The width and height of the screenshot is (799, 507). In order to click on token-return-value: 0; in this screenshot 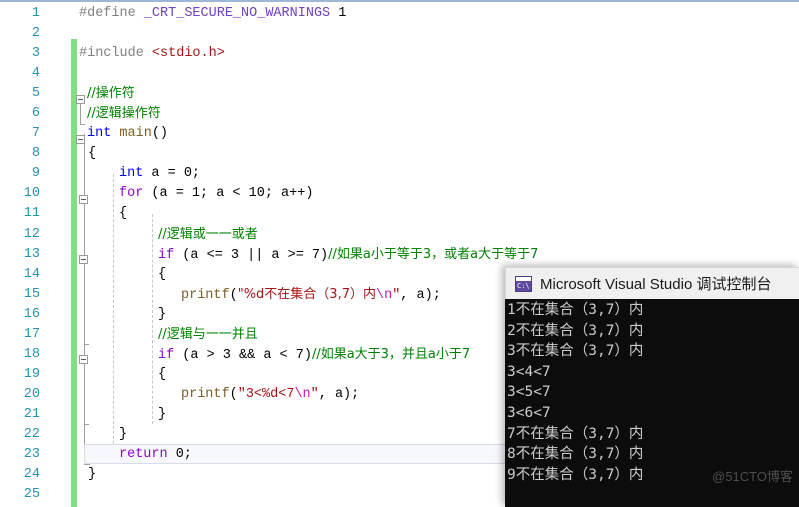, I will do `click(179, 455)`.